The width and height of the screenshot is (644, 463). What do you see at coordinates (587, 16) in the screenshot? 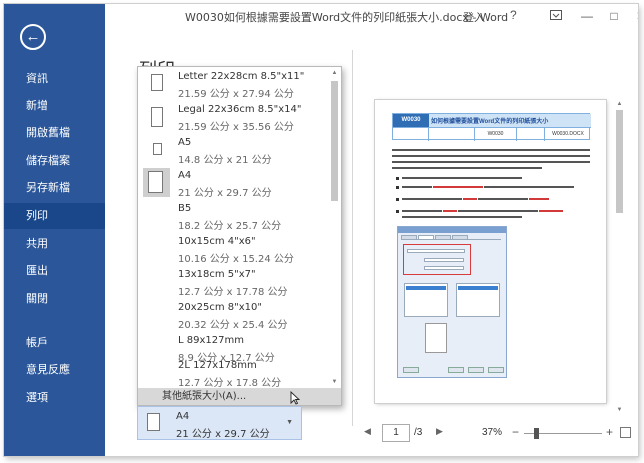
I see `minimize-icon: —` at bounding box center [587, 16].